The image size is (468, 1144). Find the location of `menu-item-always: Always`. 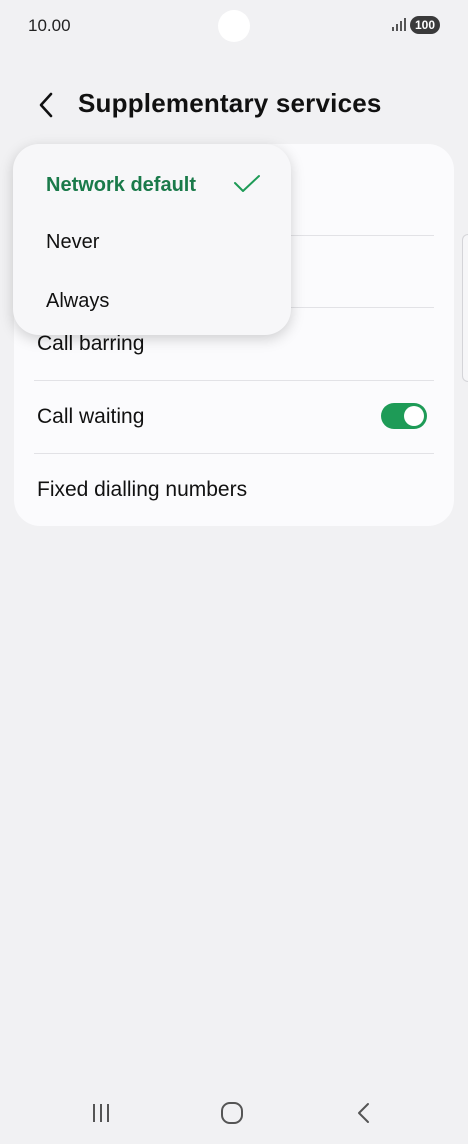

menu-item-always: Always is located at coordinates (152, 299).